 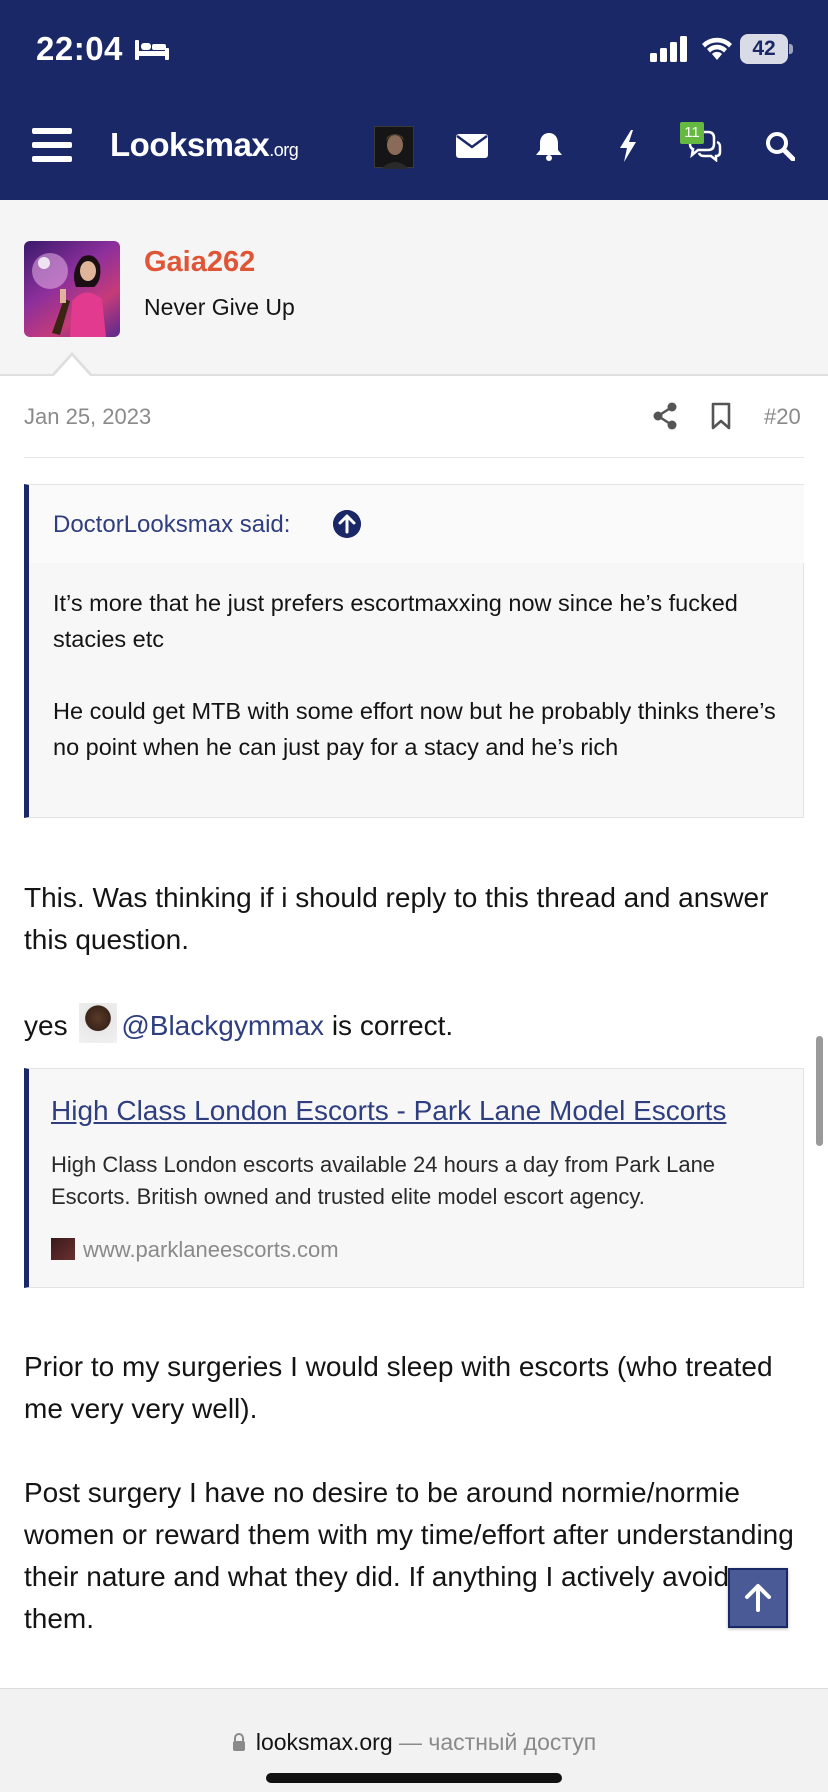 I want to click on post-date: Jan 25, 2023, so click(x=87, y=417).